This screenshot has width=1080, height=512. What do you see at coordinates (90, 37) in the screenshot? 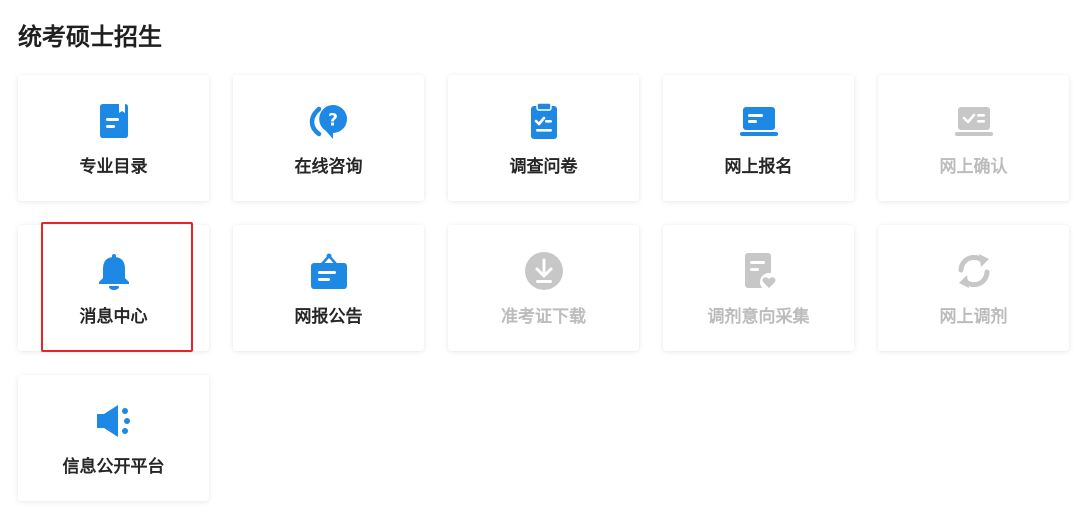
I see `page-title: 统考硕士招生` at bounding box center [90, 37].